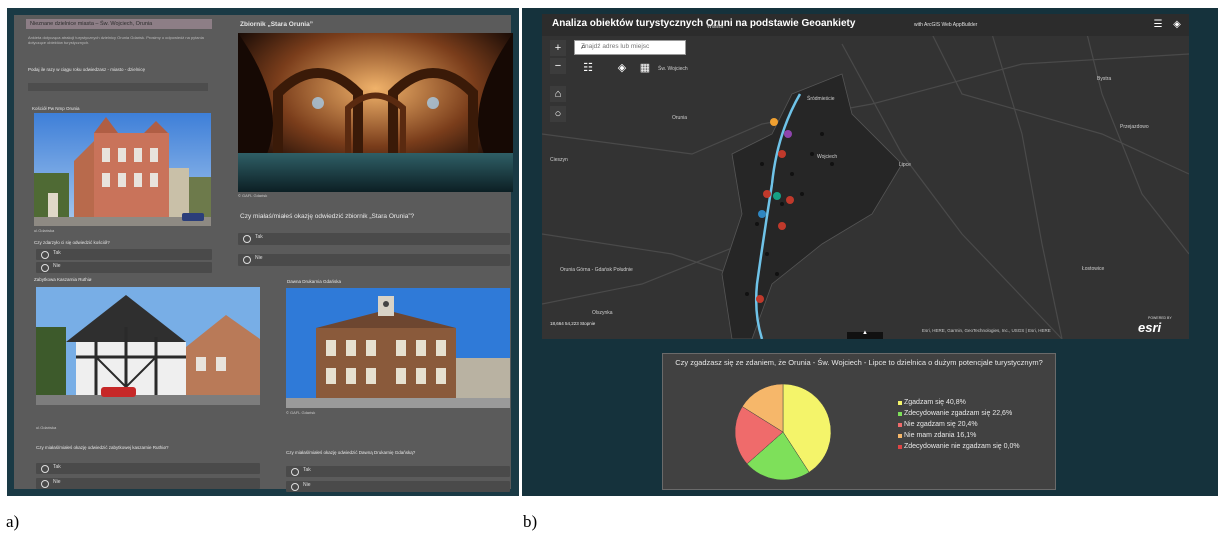  What do you see at coordinates (124, 267) in the screenshot?
I see `church-option-no: Nie` at bounding box center [124, 267].